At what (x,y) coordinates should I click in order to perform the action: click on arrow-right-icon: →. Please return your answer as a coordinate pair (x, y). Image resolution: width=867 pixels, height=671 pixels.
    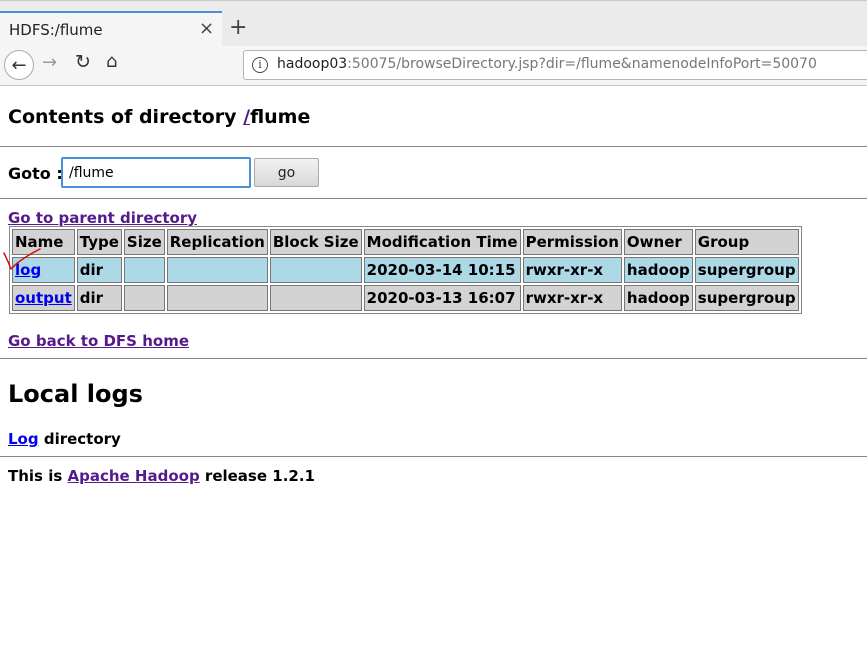
    Looking at the image, I should click on (49, 62).